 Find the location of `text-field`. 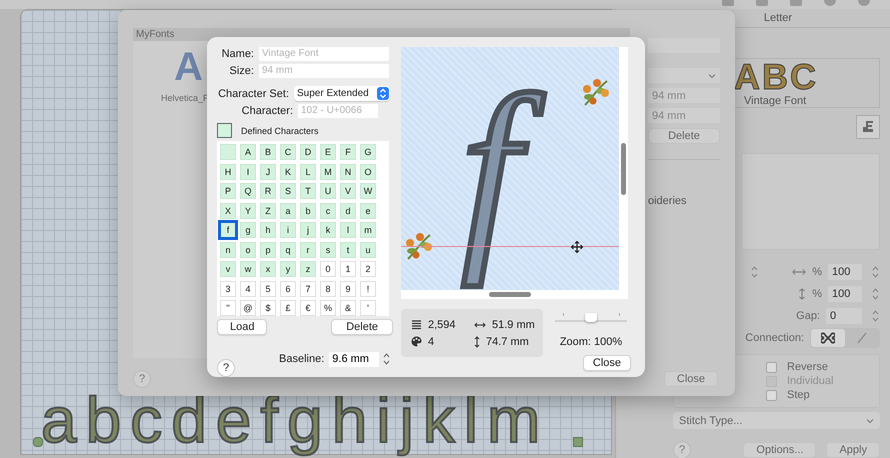

text-field is located at coordinates (684, 45).